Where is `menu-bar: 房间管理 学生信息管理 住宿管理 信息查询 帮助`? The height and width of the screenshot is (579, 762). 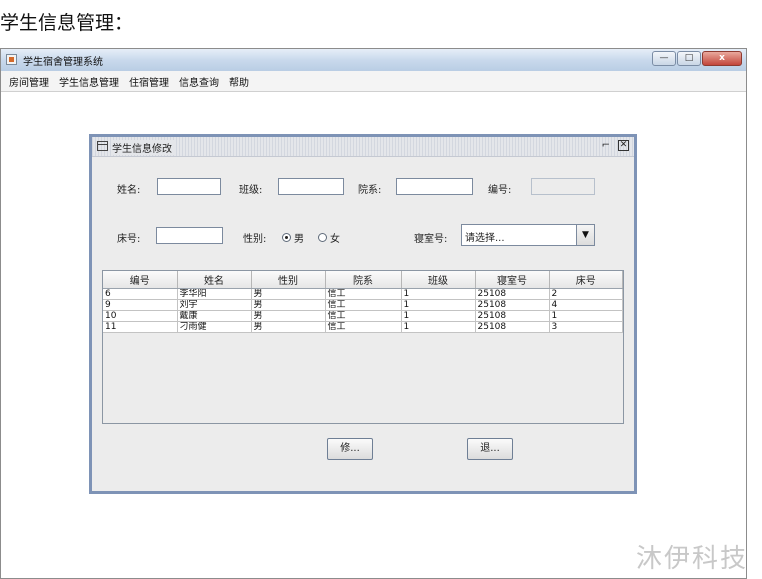
menu-bar: 房间管理 学生信息管理 住宿管理 信息查询 帮助 is located at coordinates (373, 81).